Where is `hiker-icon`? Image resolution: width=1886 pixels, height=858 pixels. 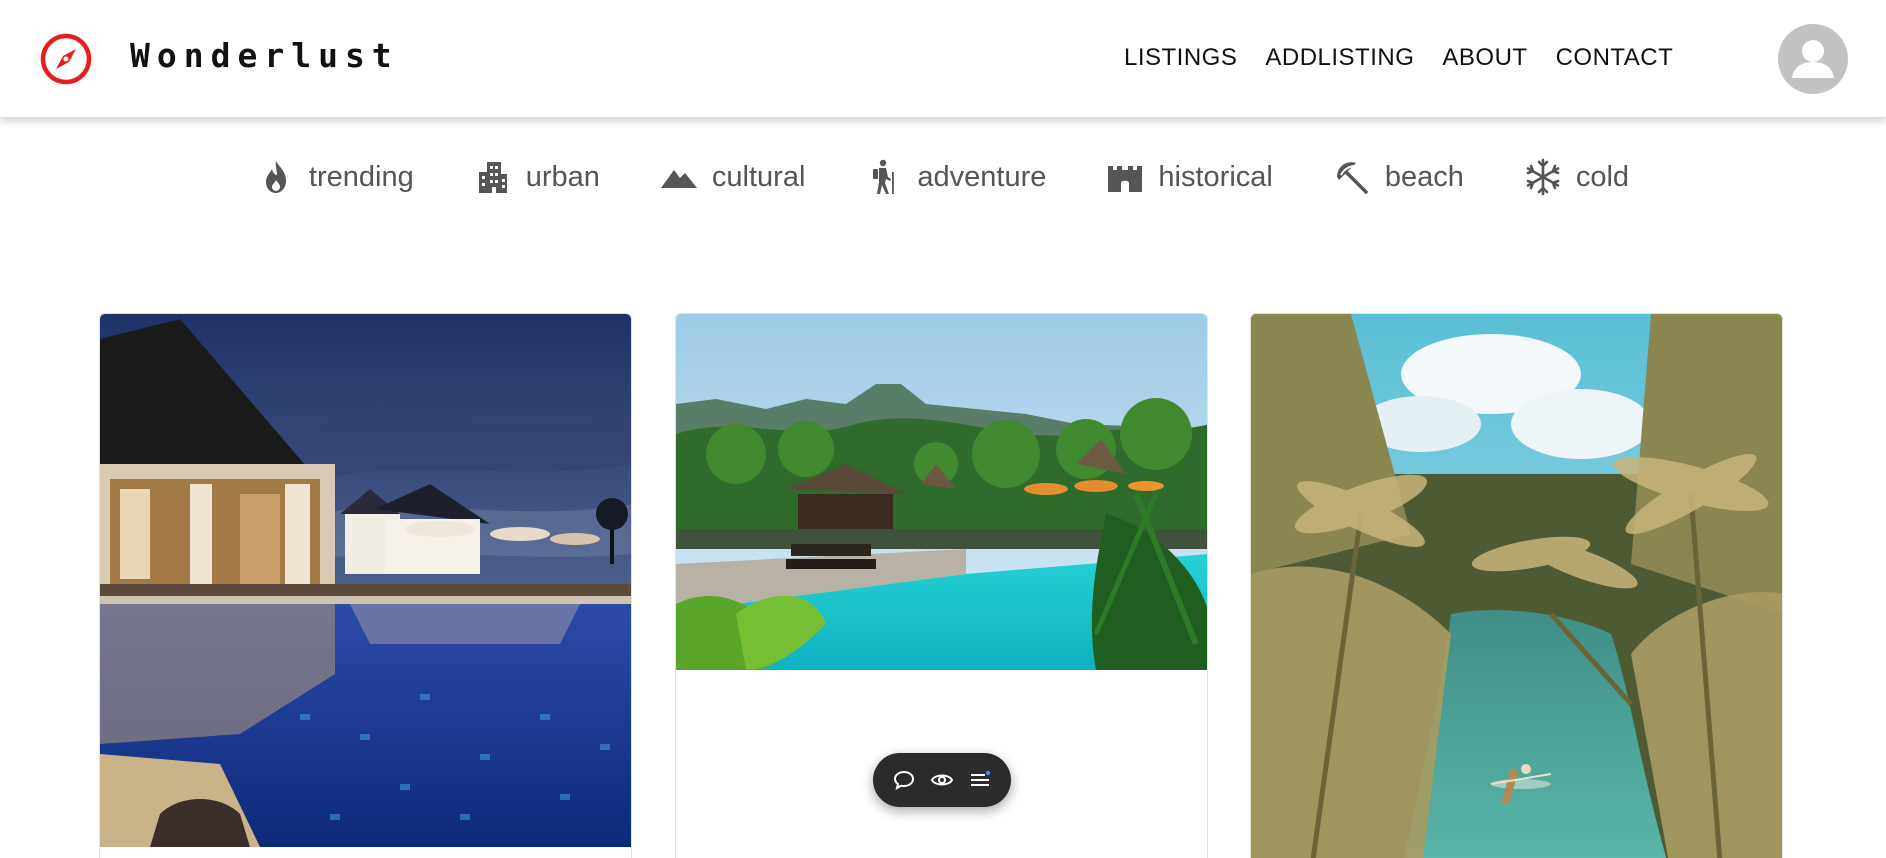 hiker-icon is located at coordinates (884, 176).